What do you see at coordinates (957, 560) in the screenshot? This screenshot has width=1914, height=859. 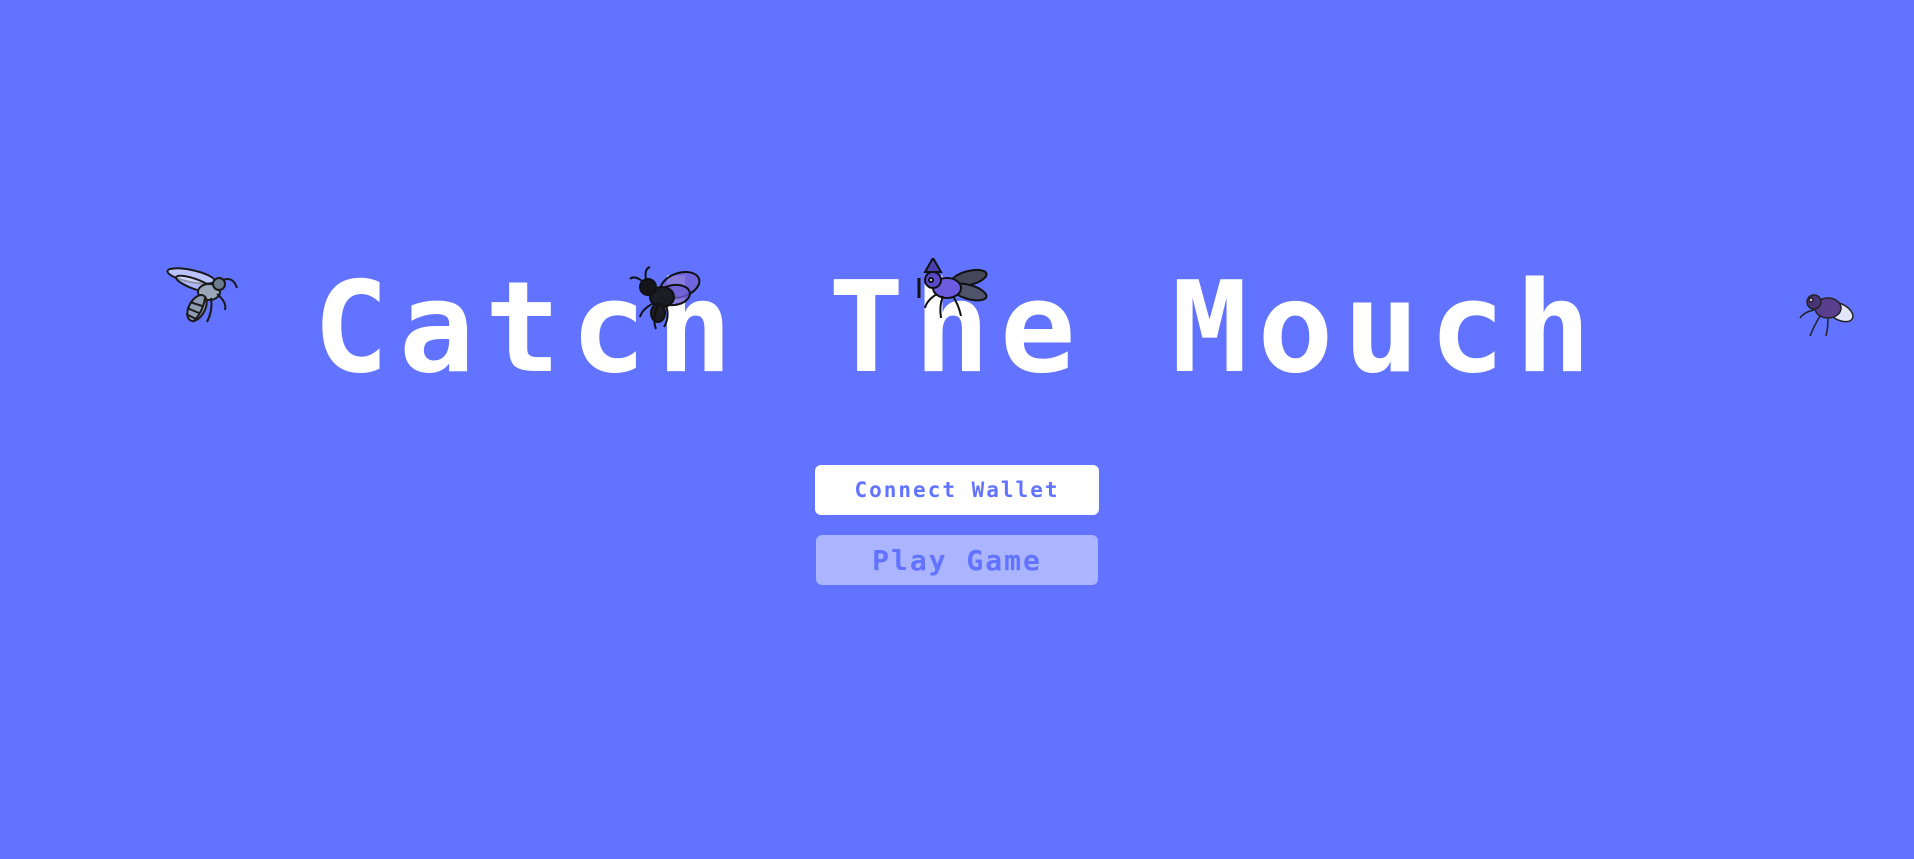 I see `play-game-button: Play Game` at bounding box center [957, 560].